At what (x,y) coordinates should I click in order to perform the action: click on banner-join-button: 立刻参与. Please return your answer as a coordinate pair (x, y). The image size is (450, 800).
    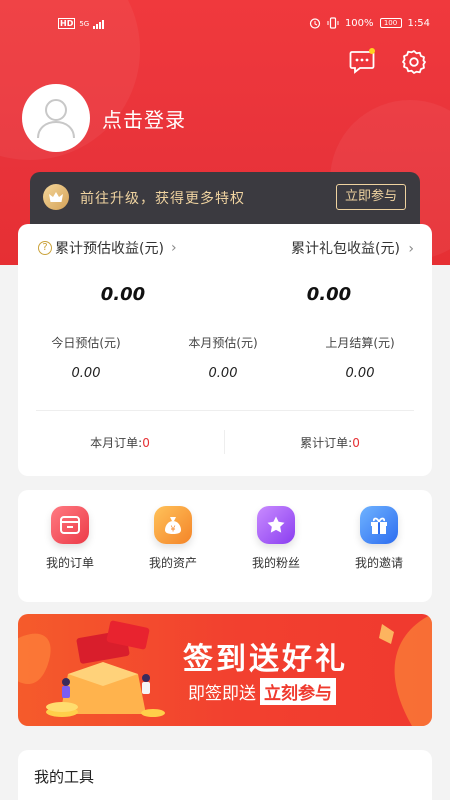
    Looking at the image, I should click on (298, 691).